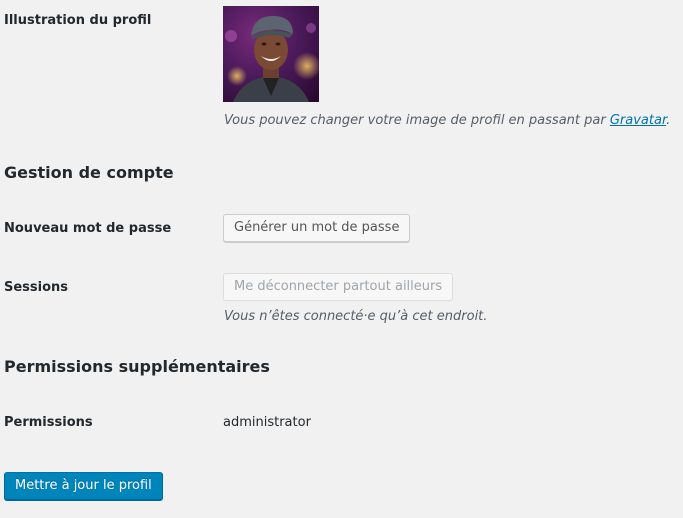  I want to click on update-profile-button: Mettre à jour le profil, so click(83, 486).